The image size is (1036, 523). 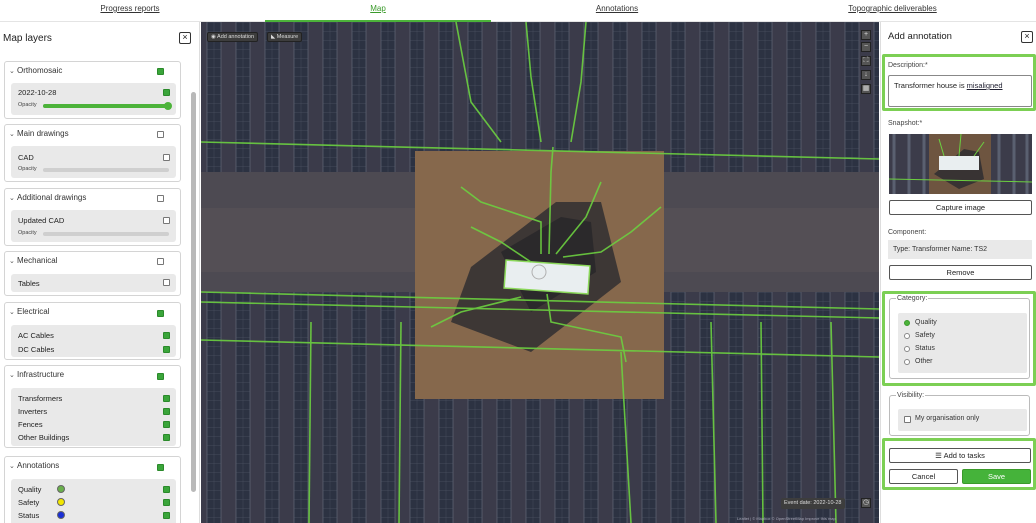 I want to click on layer-group-orthomosaic: ⌄ Orthomosaic 2022-10-28 Opacity, so click(x=92, y=90).